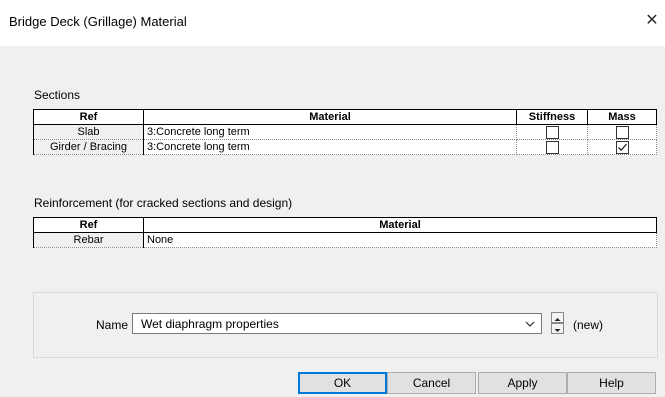 The width and height of the screenshot is (665, 397). What do you see at coordinates (588, 325) in the screenshot?
I see `new-status-label: (new)` at bounding box center [588, 325].